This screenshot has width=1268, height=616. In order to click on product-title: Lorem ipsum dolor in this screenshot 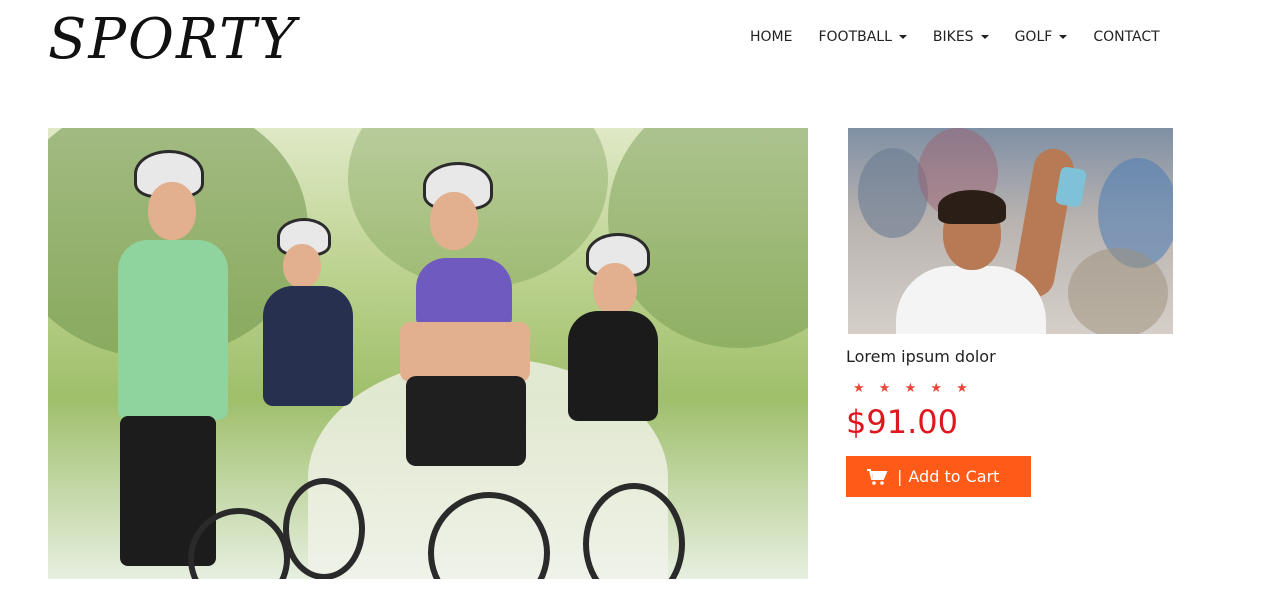, I will do `click(921, 356)`.